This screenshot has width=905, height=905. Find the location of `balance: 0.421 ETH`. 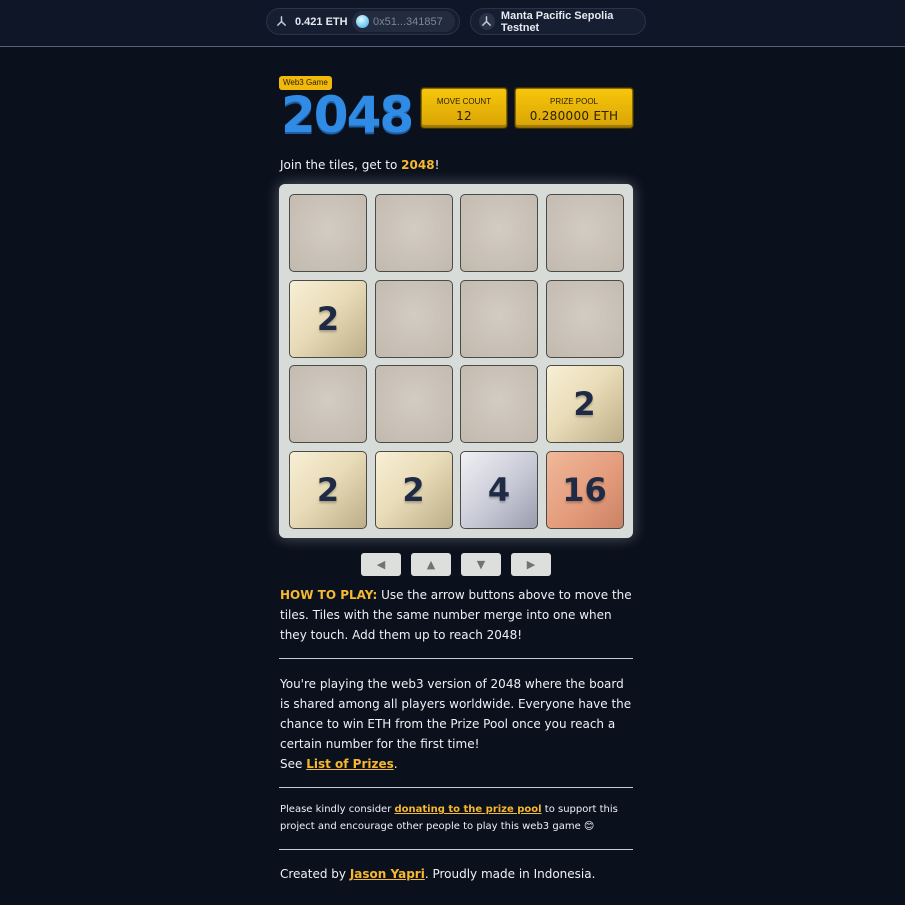

balance: 0.421 ETH is located at coordinates (307, 21).